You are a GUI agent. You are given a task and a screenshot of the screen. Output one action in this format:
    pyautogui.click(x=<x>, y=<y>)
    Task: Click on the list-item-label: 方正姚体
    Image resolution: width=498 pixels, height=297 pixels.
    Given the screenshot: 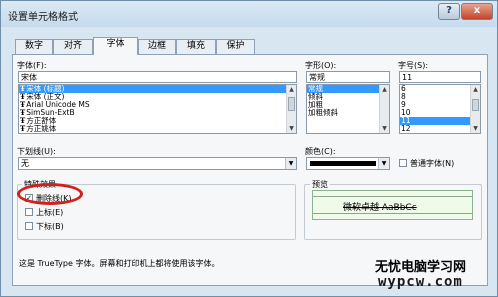 What is the action you would take?
    pyautogui.click(x=41, y=128)
    